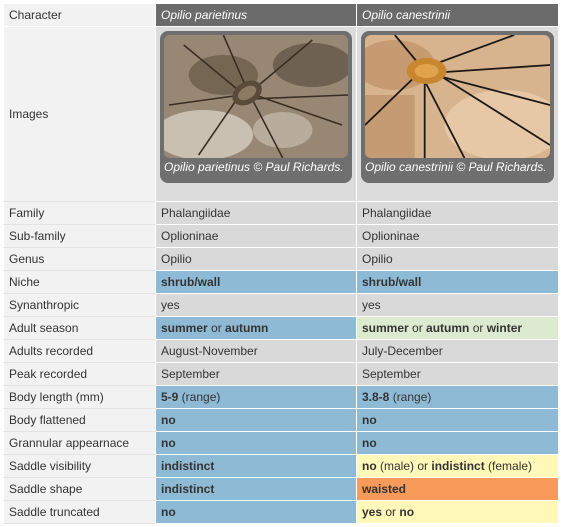 This screenshot has height=527, width=561. I want to click on connector-text: (female), so click(508, 466).